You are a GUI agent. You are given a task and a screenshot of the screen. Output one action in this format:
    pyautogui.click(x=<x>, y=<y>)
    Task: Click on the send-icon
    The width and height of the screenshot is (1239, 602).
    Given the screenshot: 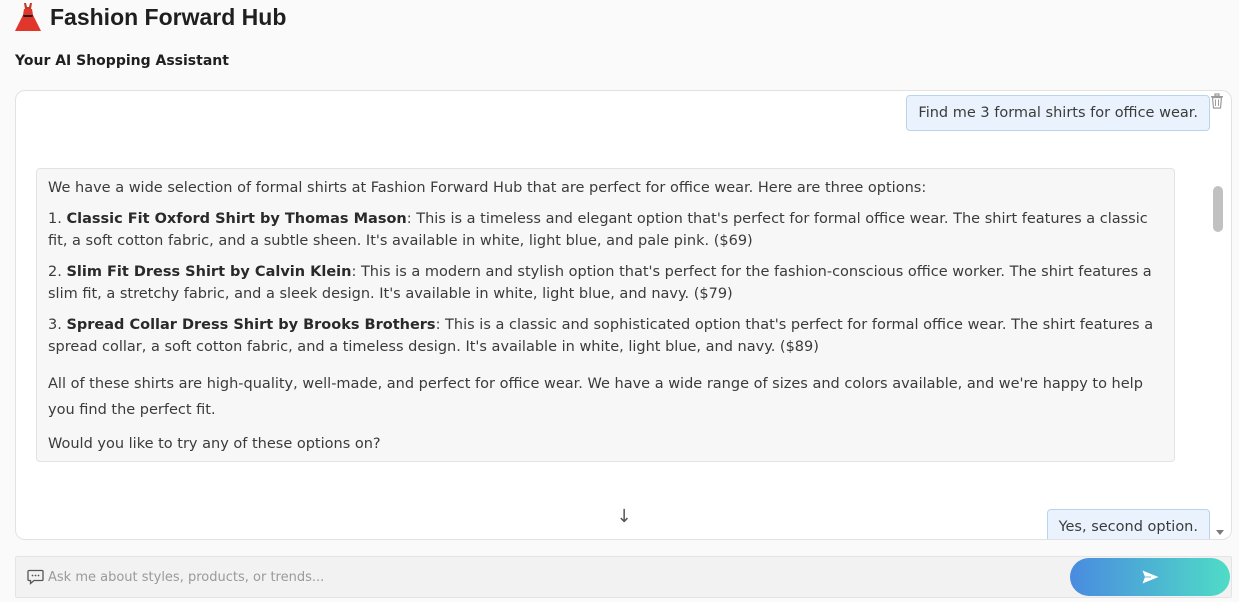 What is the action you would take?
    pyautogui.click(x=1150, y=577)
    